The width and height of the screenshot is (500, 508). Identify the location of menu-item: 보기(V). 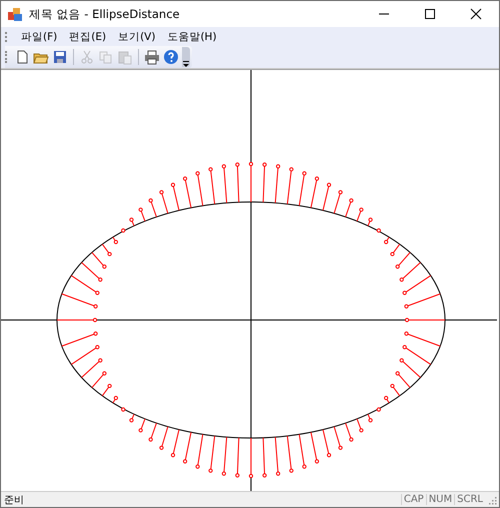
(137, 37).